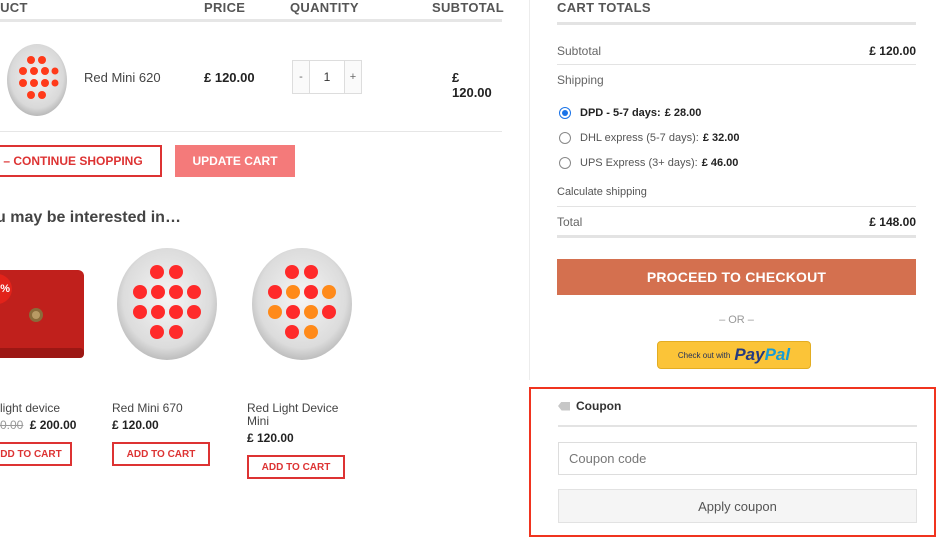  What do you see at coordinates (53, 425) in the screenshot?
I see `related-product-sale-price: £ 200.00` at bounding box center [53, 425].